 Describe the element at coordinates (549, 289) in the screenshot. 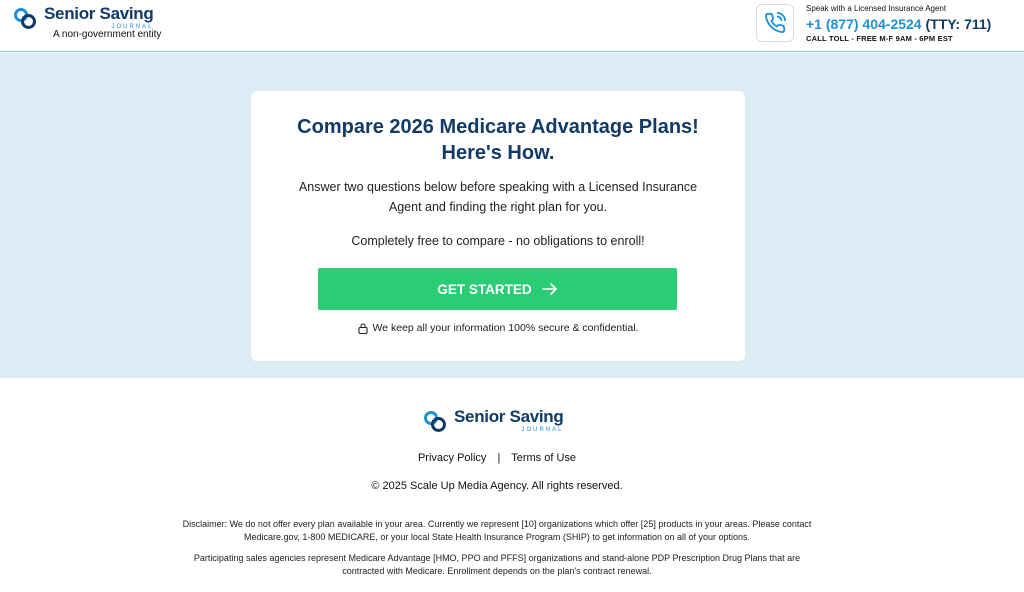

I see `arrow-right-icon` at that location.